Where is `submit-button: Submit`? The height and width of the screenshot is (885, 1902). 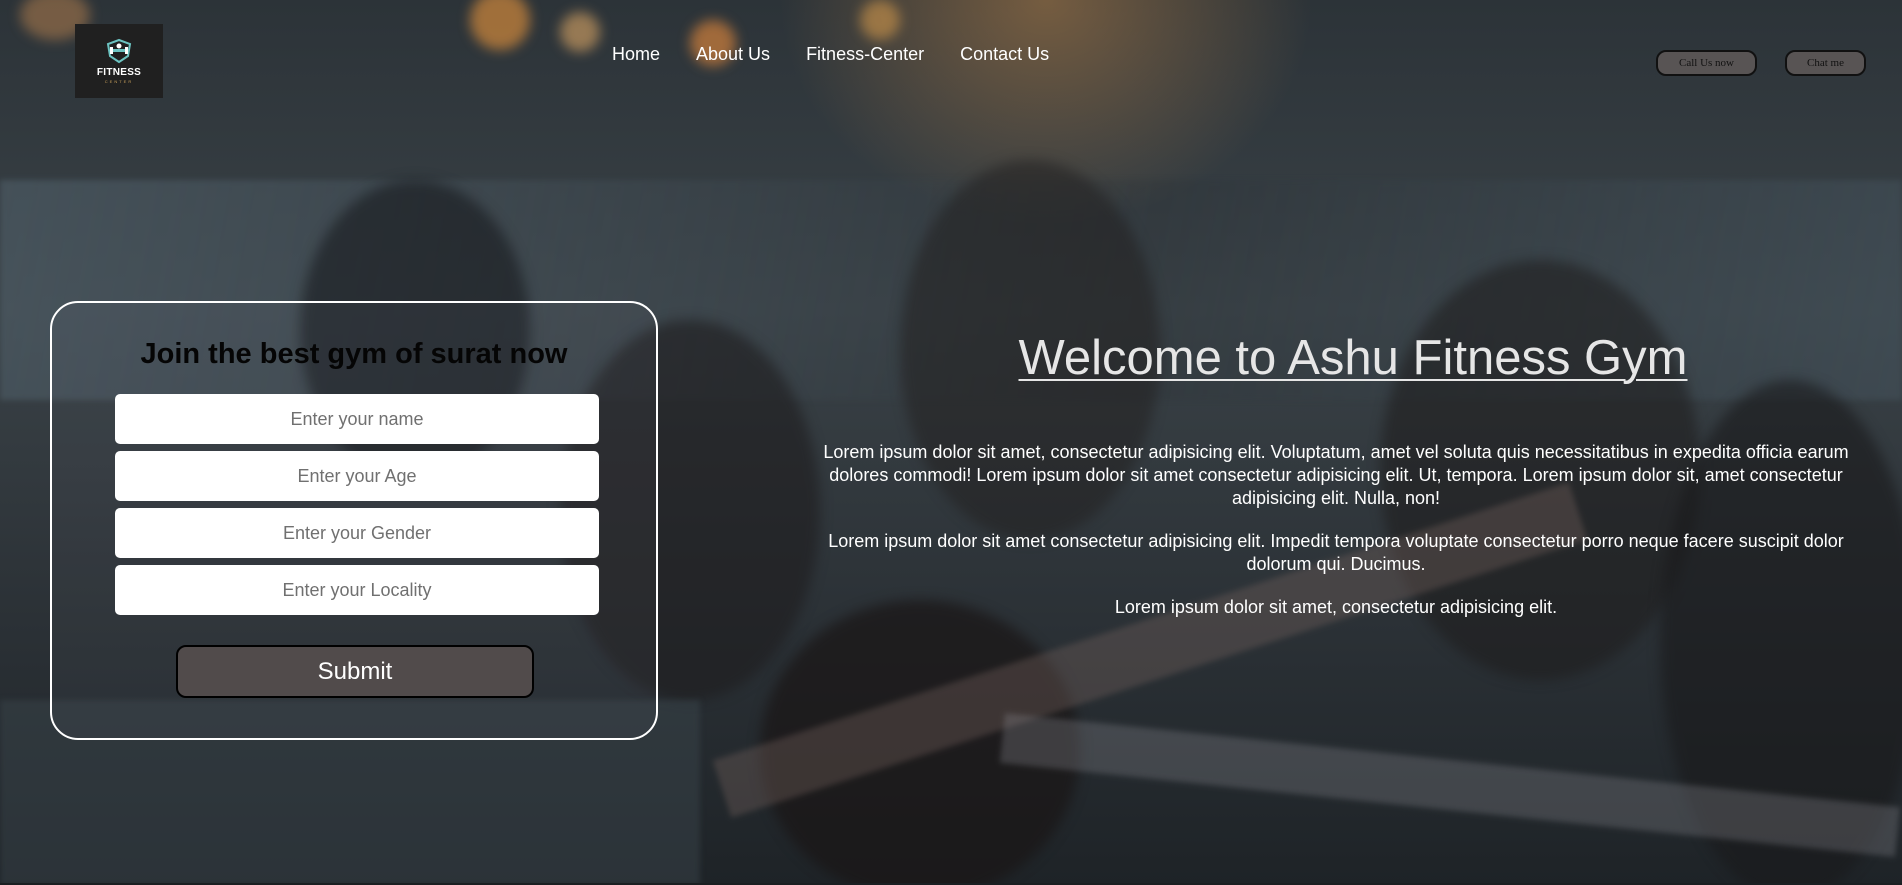
submit-button: Submit is located at coordinates (355, 671).